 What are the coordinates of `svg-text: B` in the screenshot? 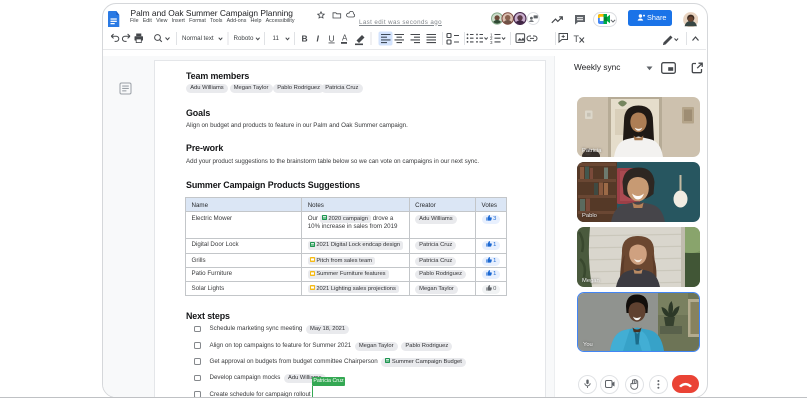 It's located at (305, 39).